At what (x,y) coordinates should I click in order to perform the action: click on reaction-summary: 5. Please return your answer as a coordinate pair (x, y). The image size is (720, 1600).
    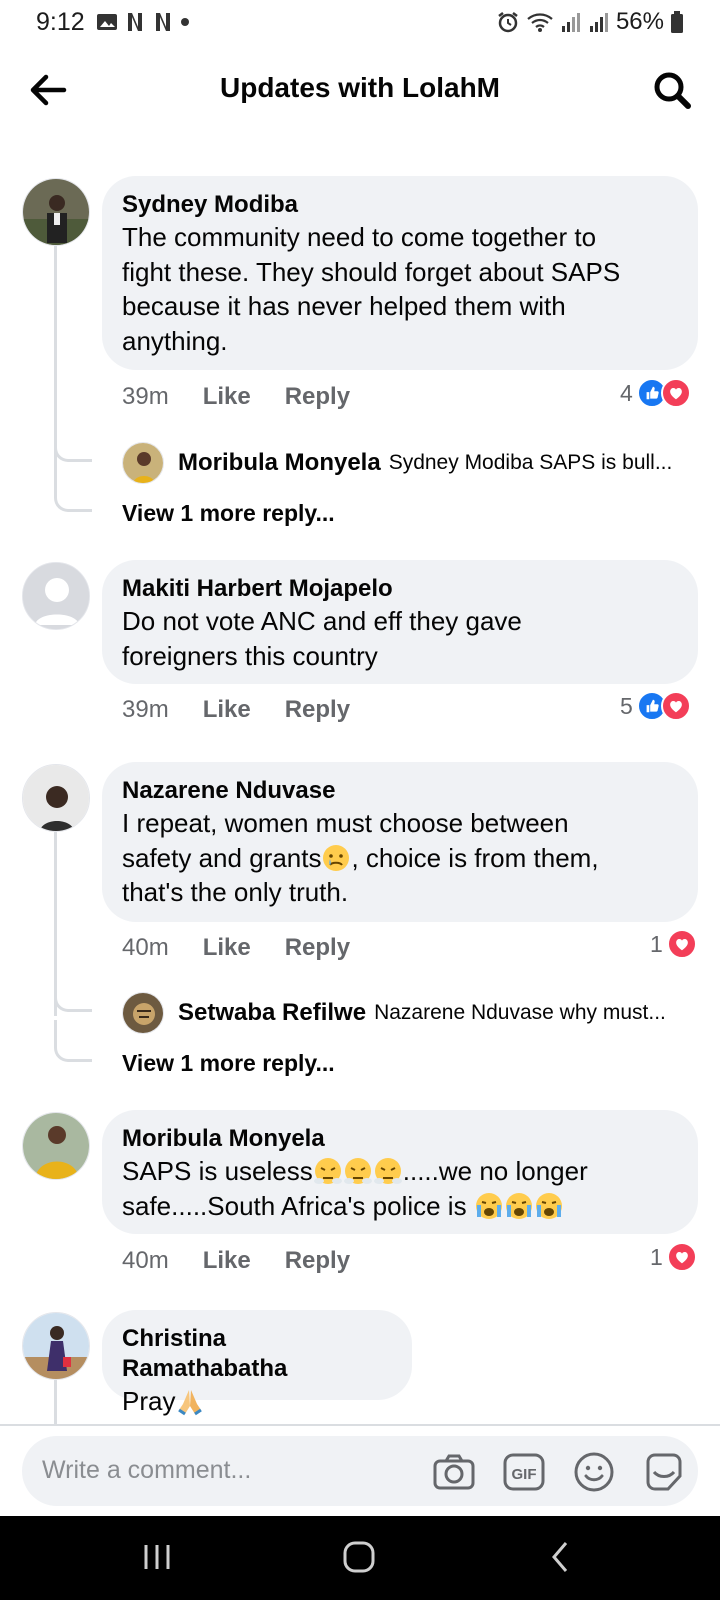
    Looking at the image, I should click on (655, 706).